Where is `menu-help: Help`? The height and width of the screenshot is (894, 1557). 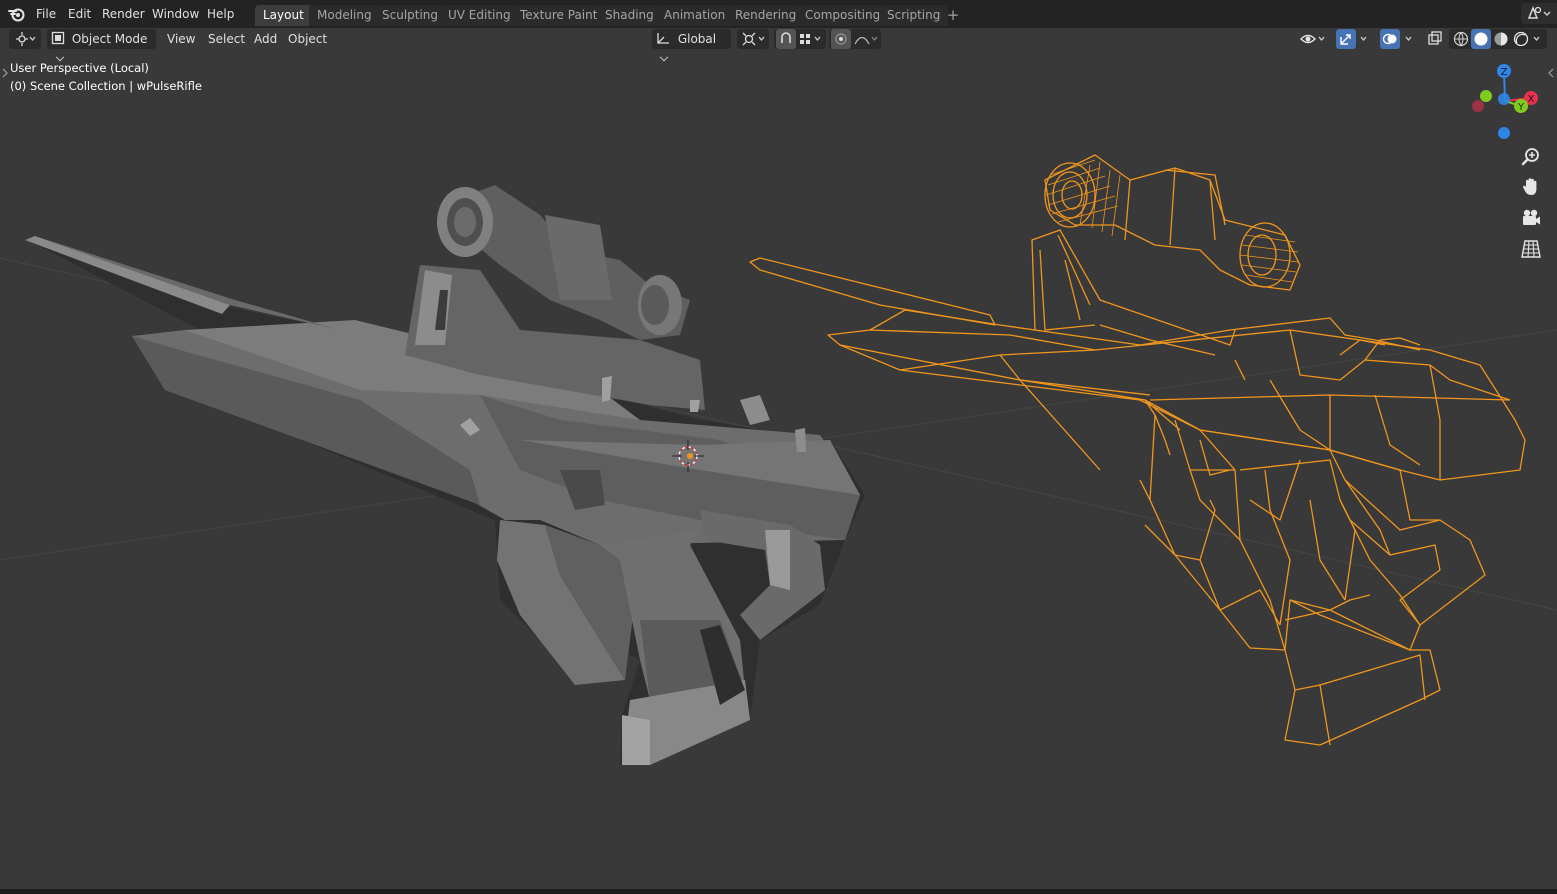 menu-help: Help is located at coordinates (220, 14).